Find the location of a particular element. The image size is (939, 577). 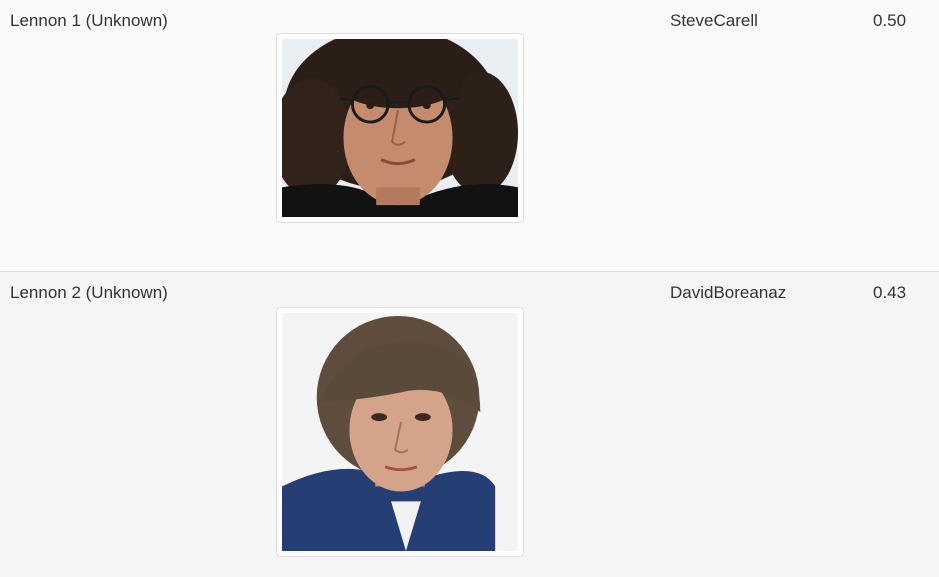

matched-celebrity: DavidBoreanaz is located at coordinates (728, 292).